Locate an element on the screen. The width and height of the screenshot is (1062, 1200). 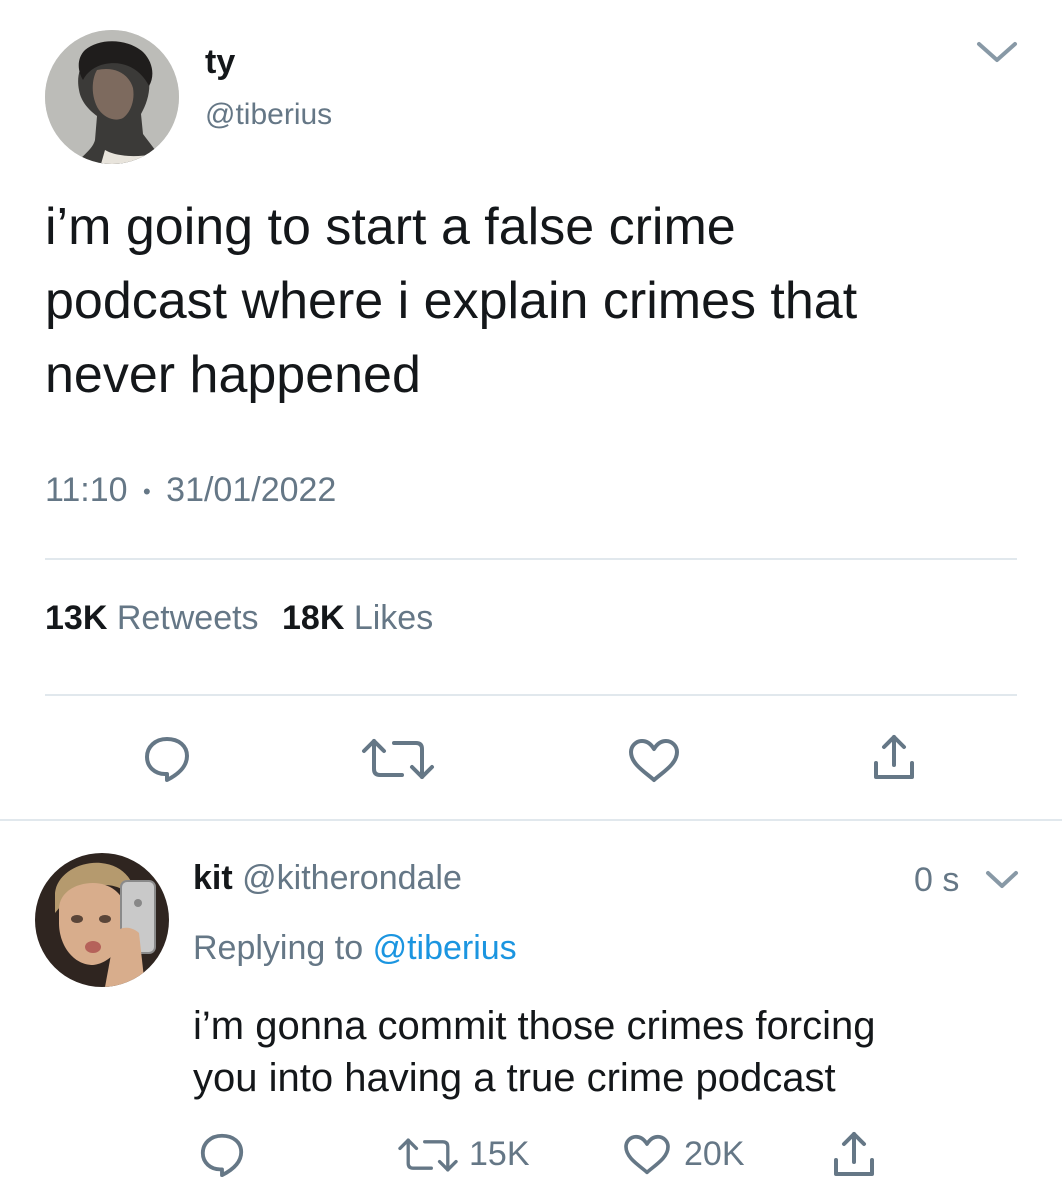
tweet-stats: 13K Retweets 18K Likes is located at coordinates (239, 618).